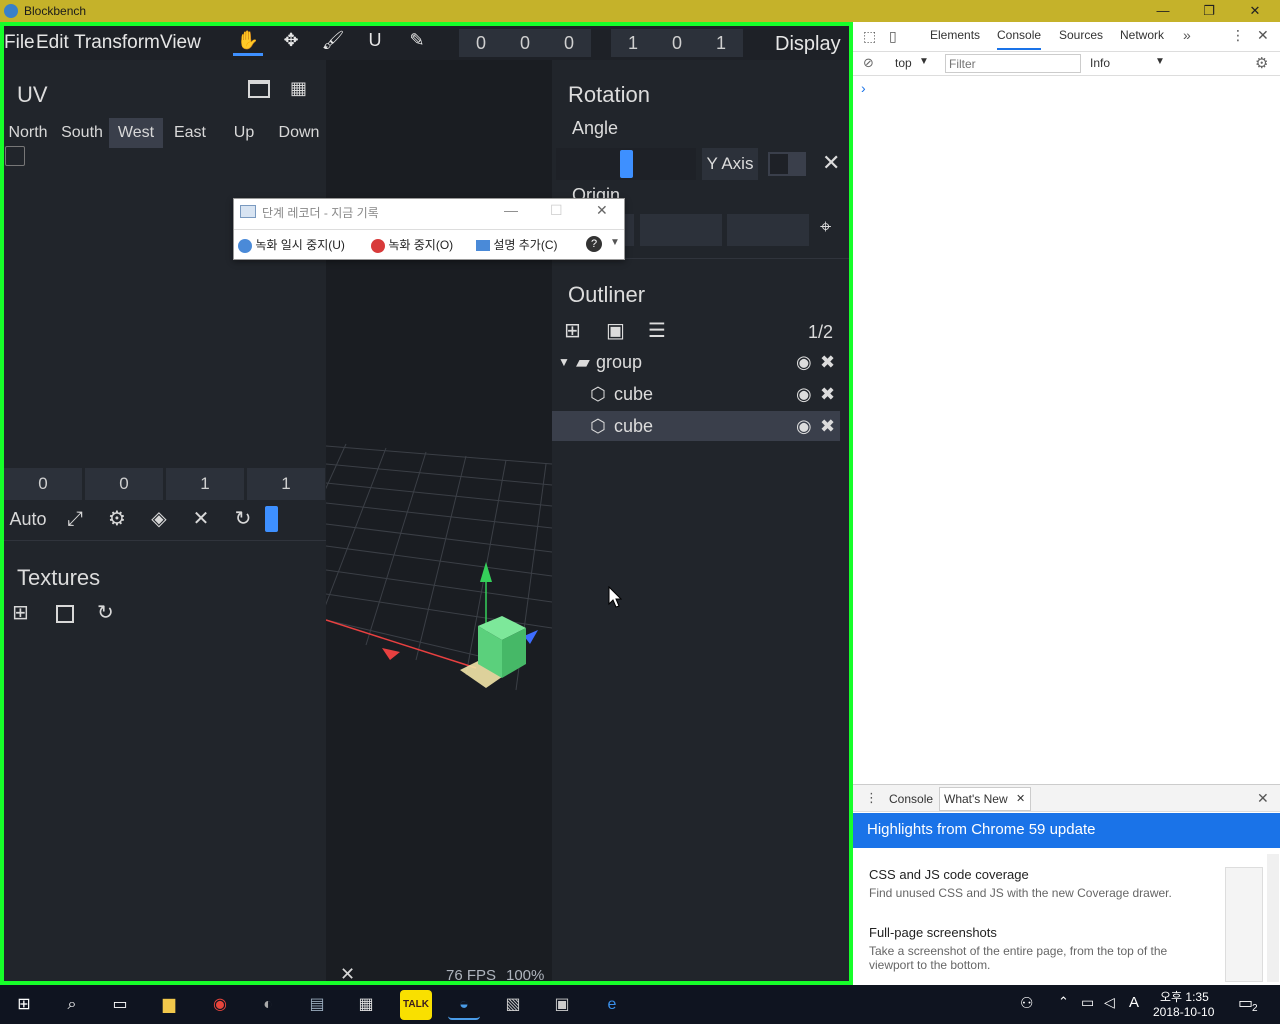 This screenshot has width=1280, height=1024. Describe the element at coordinates (513, 1005) in the screenshot. I see `app-icon-3: ▧` at that location.